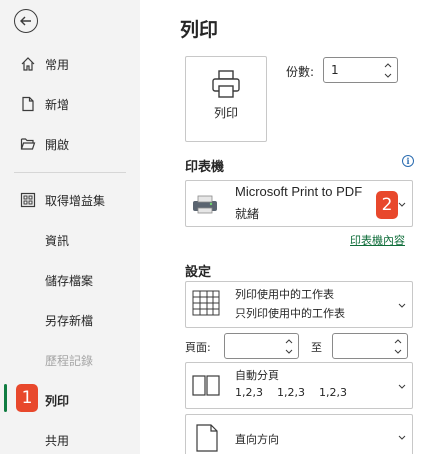 Image resolution: width=448 pixels, height=454 pixels. I want to click on printer-section-heading: 印表機, so click(205, 167).